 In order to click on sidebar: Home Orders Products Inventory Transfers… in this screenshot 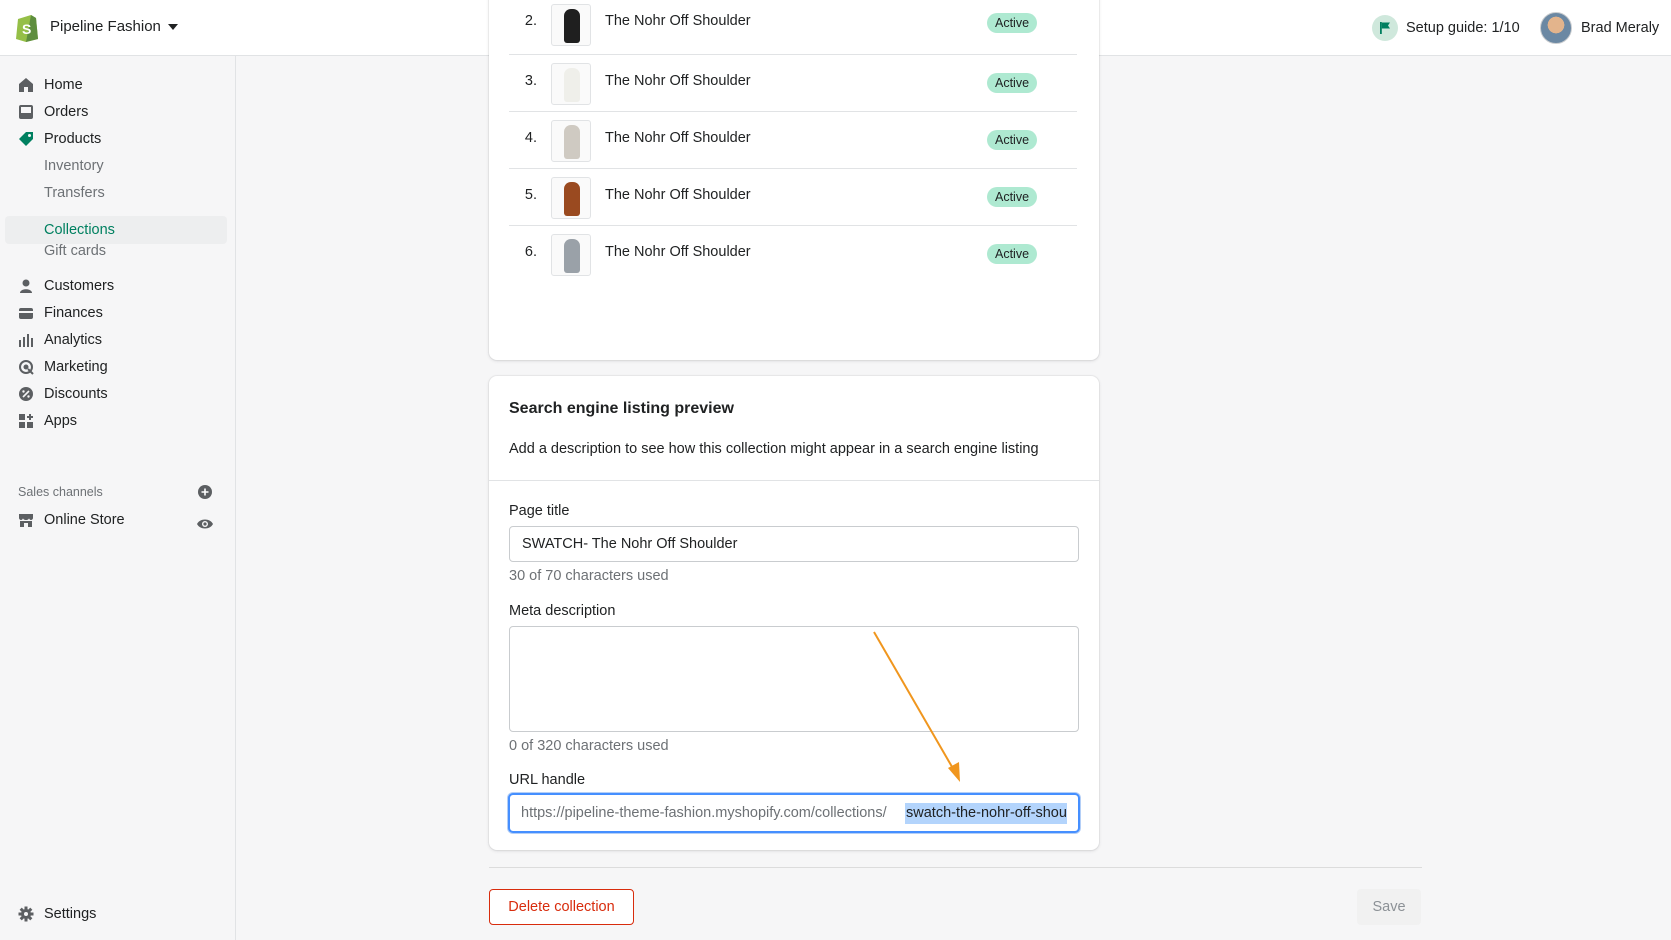, I will do `click(118, 498)`.